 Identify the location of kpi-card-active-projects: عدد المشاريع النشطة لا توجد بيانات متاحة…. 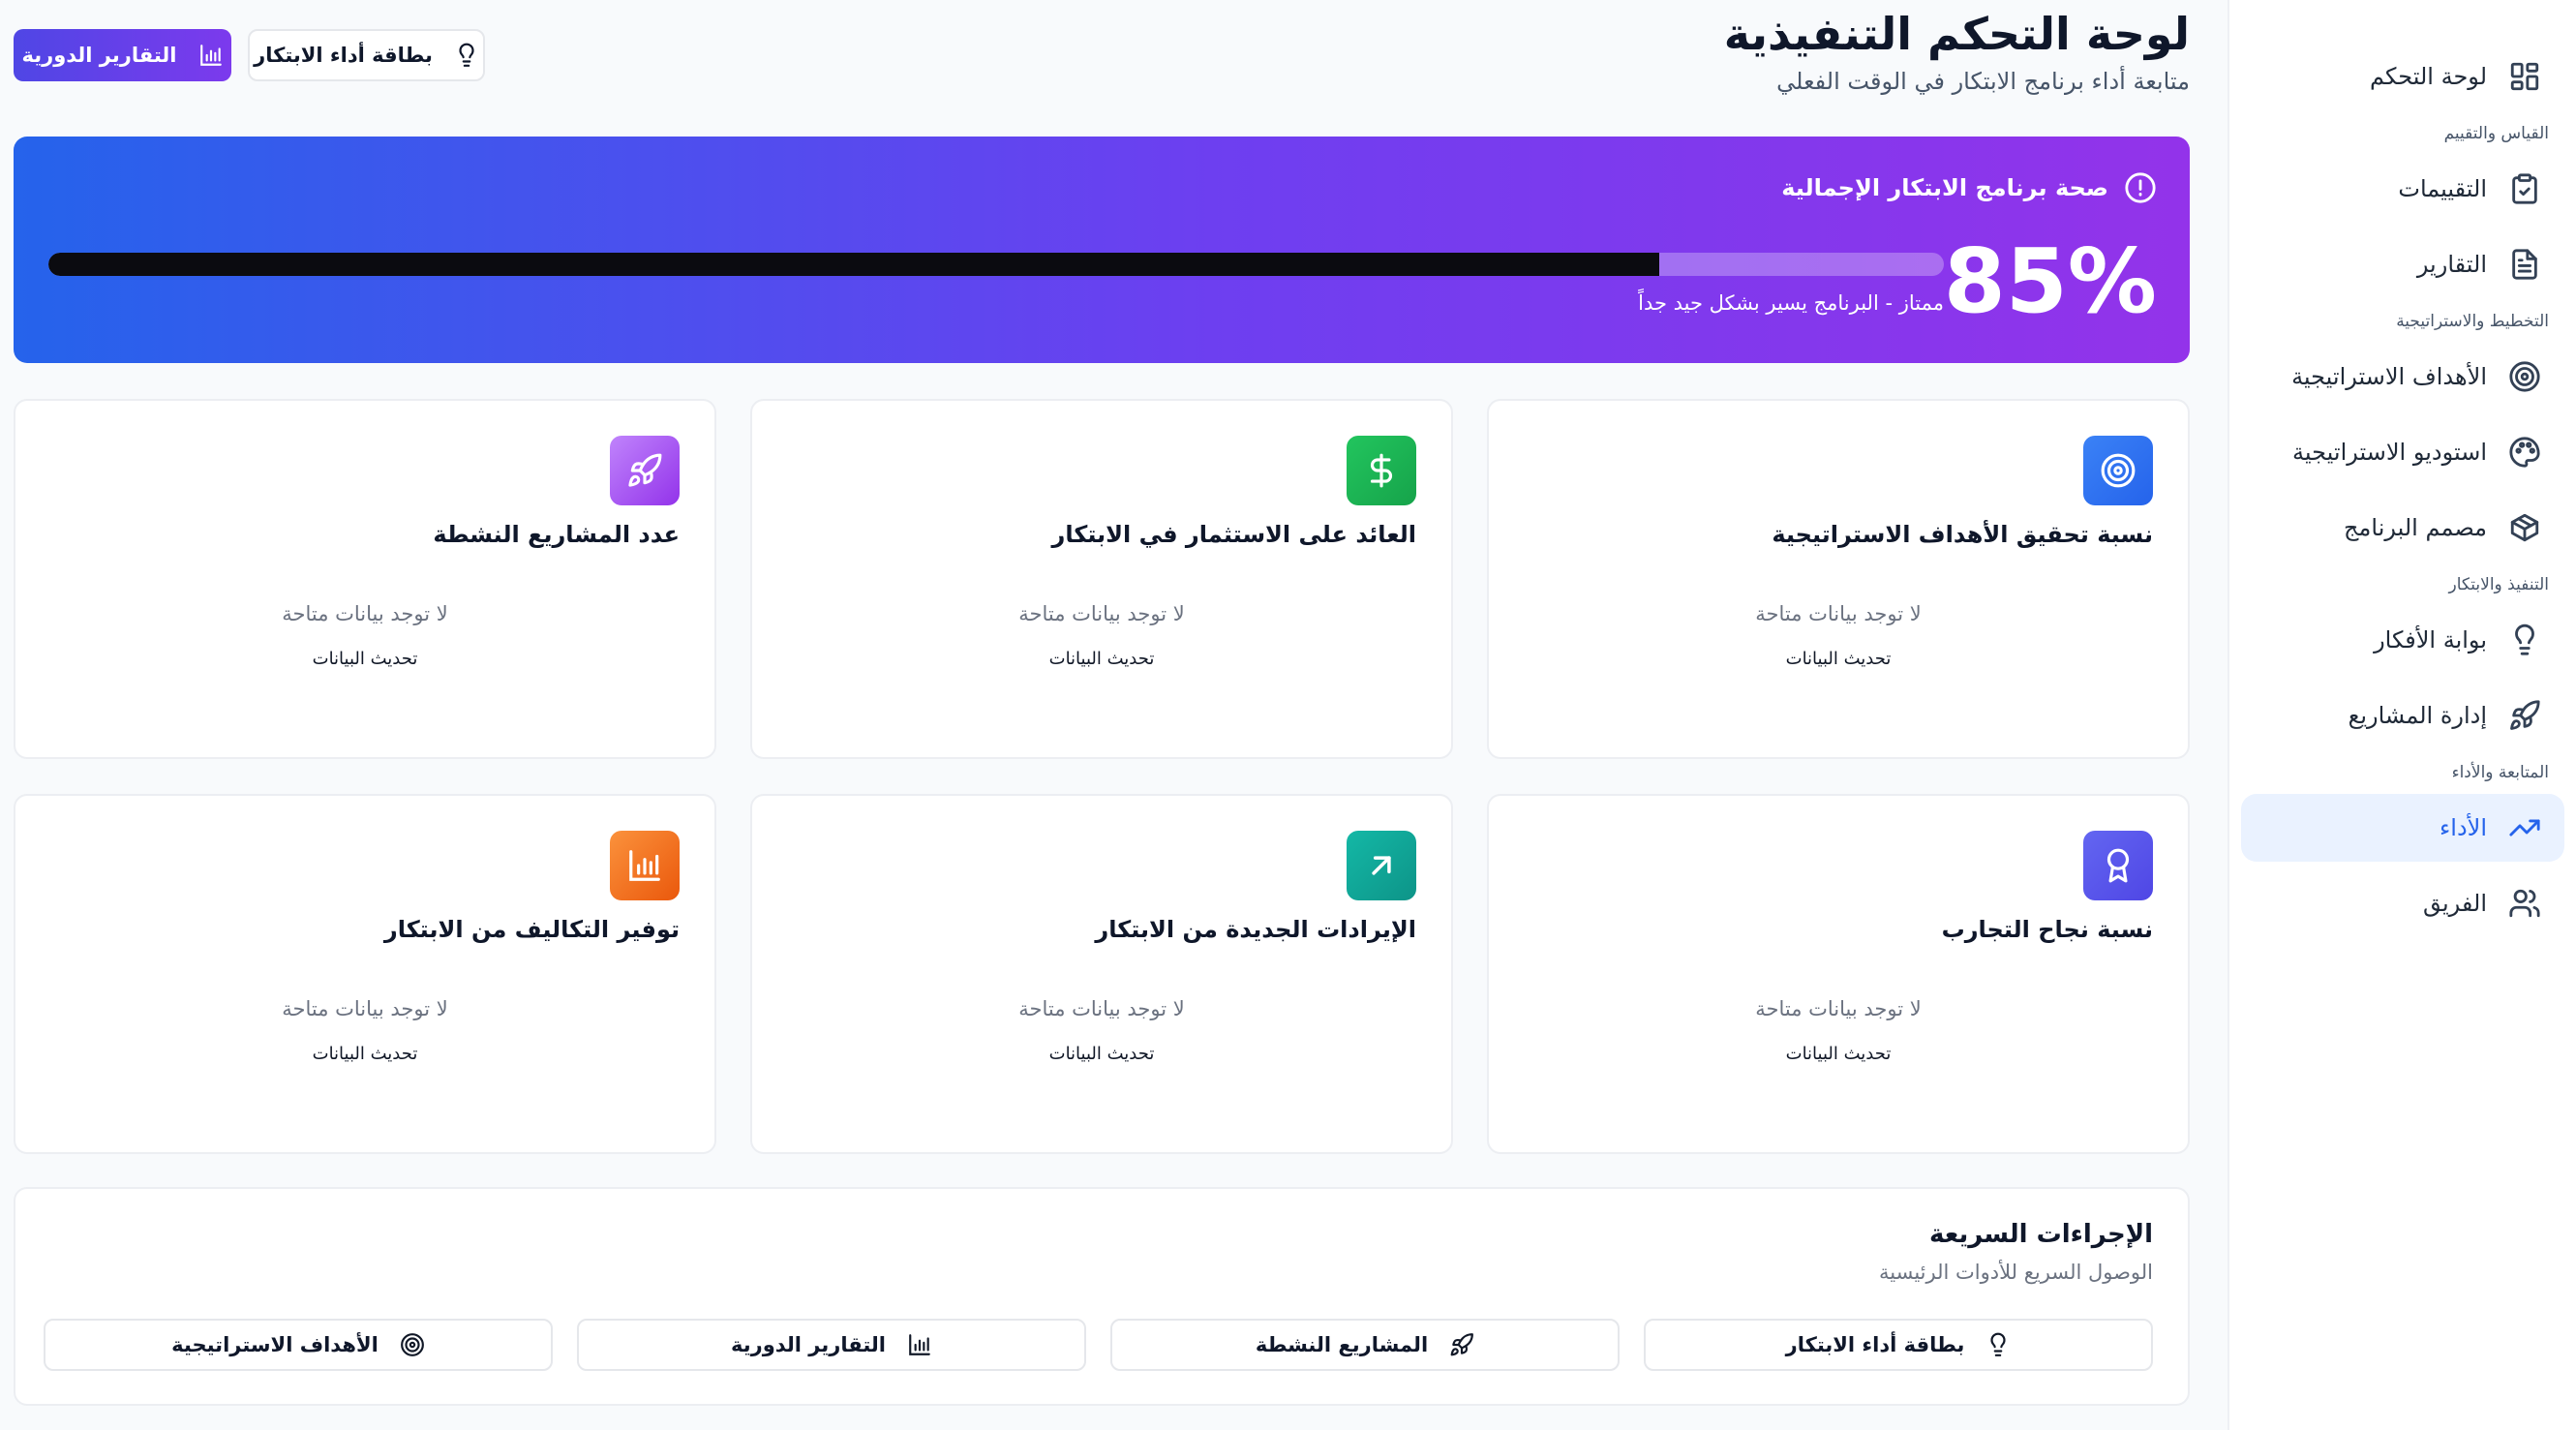
(365, 579).